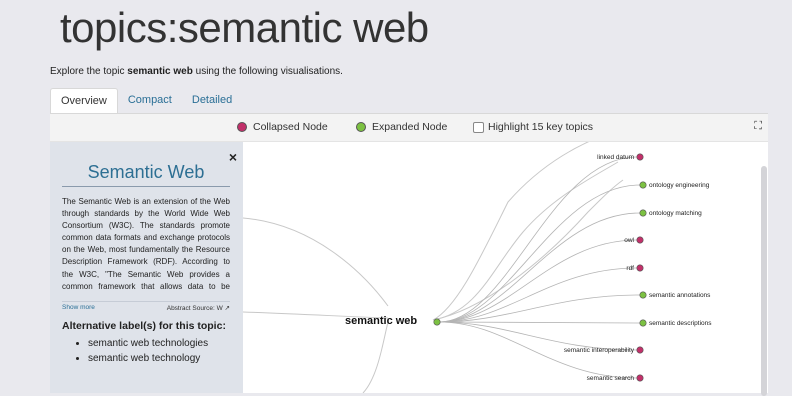 Image resolution: width=792 pixels, height=396 pixels. I want to click on alt-labels-heading: Alternative label(s) for this topic:, so click(144, 326).